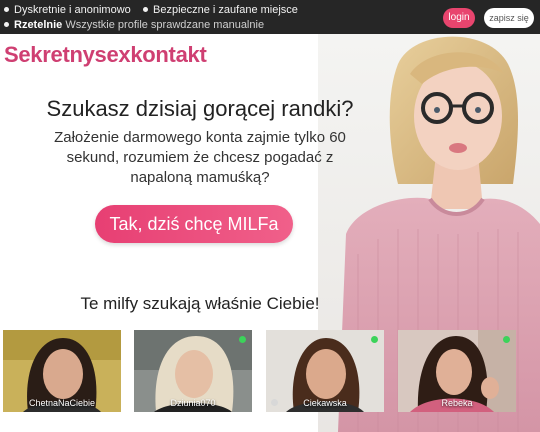  What do you see at coordinates (509, 18) in the screenshot?
I see `register-button: zapisz się` at bounding box center [509, 18].